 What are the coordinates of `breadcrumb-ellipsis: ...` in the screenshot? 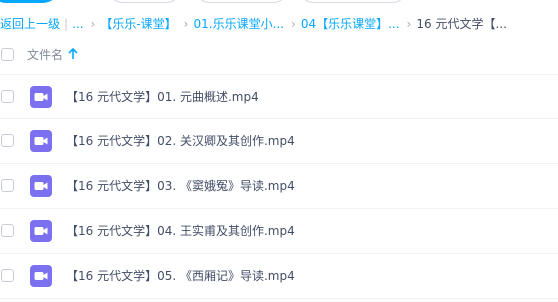 It's located at (77, 24).